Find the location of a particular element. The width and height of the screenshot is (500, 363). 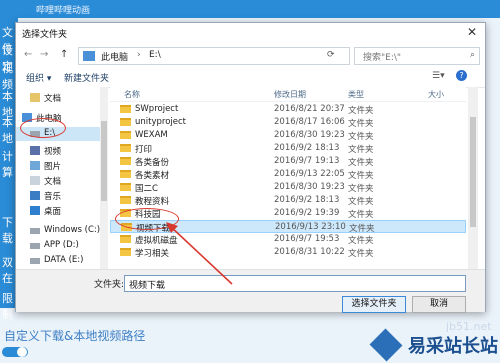

nav-item-drive-c: Windows (C:) is located at coordinates (58, 231).